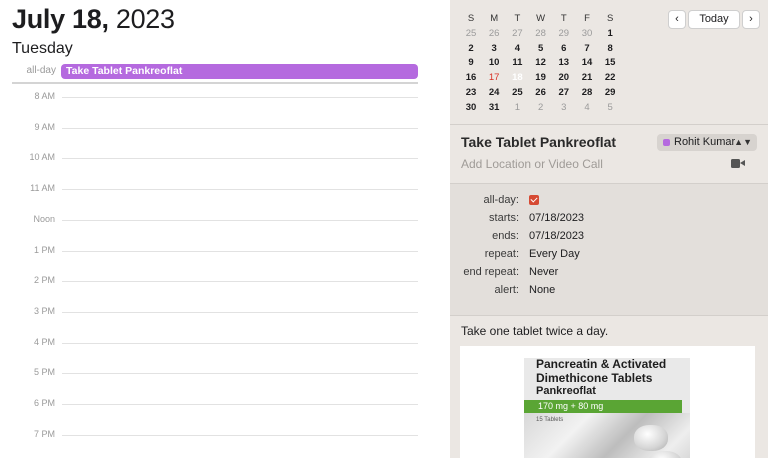  What do you see at coordinates (44, 372) in the screenshot?
I see `hour-label: 5 PM` at bounding box center [44, 372].